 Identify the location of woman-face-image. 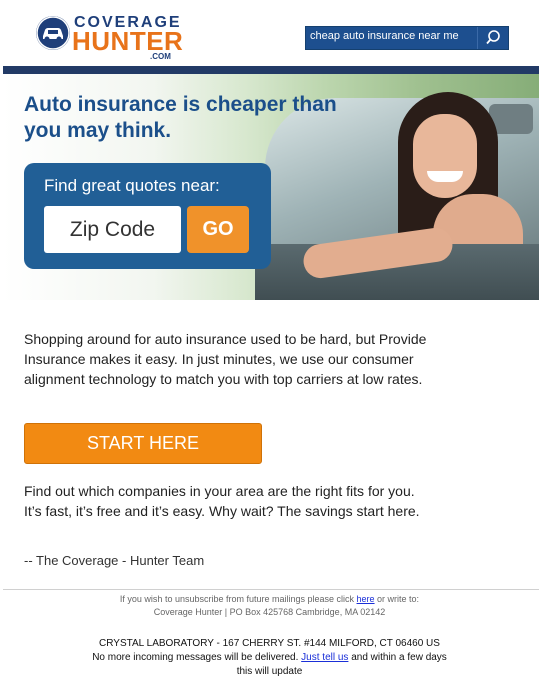
(445, 156).